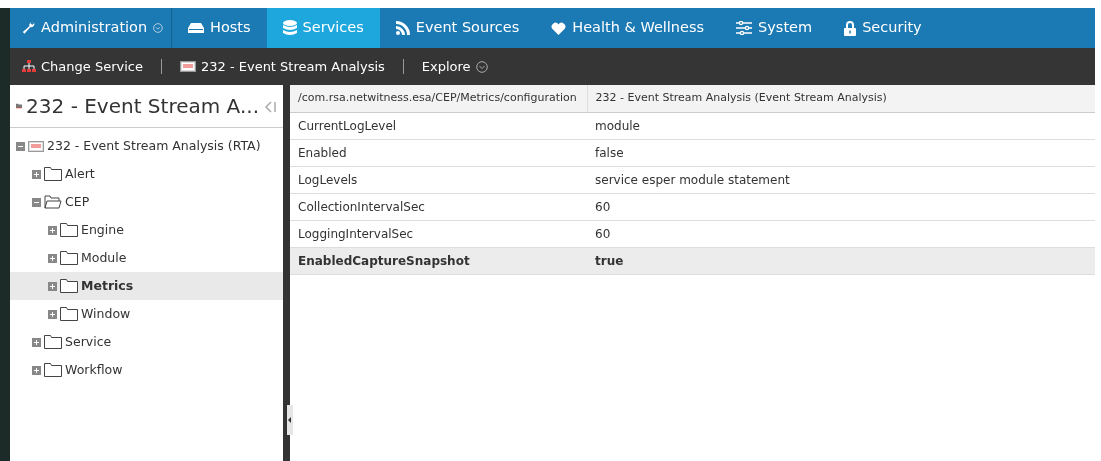 The image size is (1101, 461). I want to click on open-folder-icon, so click(53, 202).